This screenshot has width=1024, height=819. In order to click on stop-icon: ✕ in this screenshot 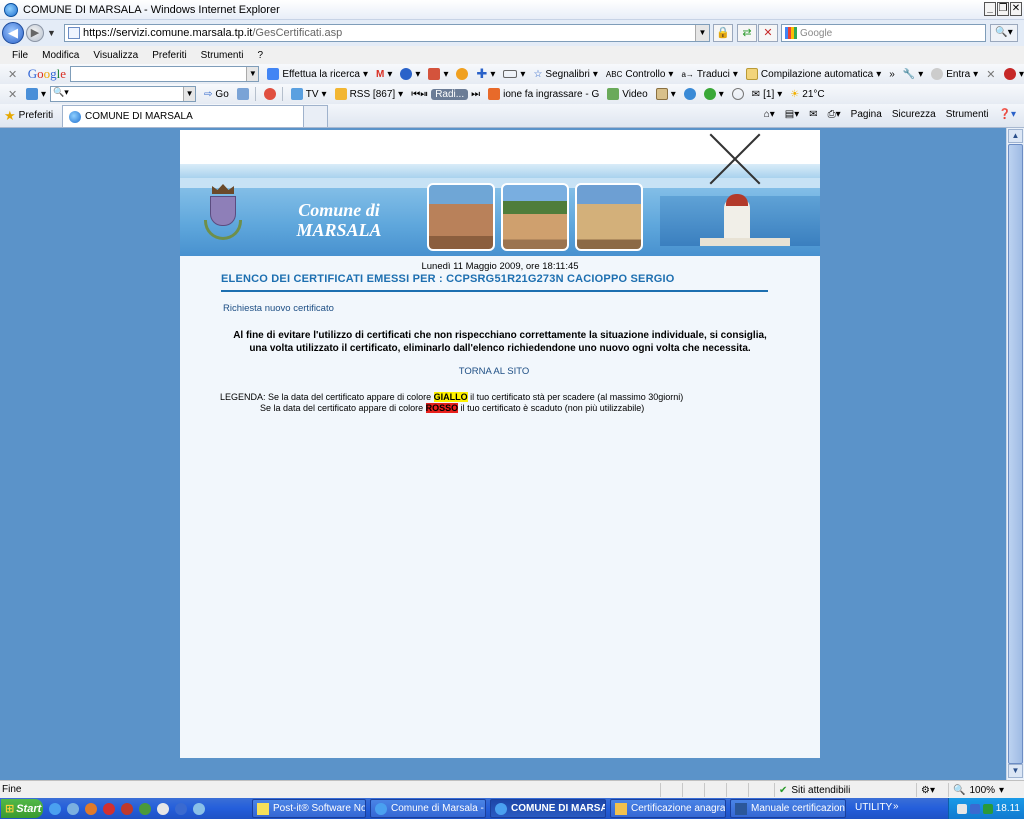, I will do `click(768, 33)`.